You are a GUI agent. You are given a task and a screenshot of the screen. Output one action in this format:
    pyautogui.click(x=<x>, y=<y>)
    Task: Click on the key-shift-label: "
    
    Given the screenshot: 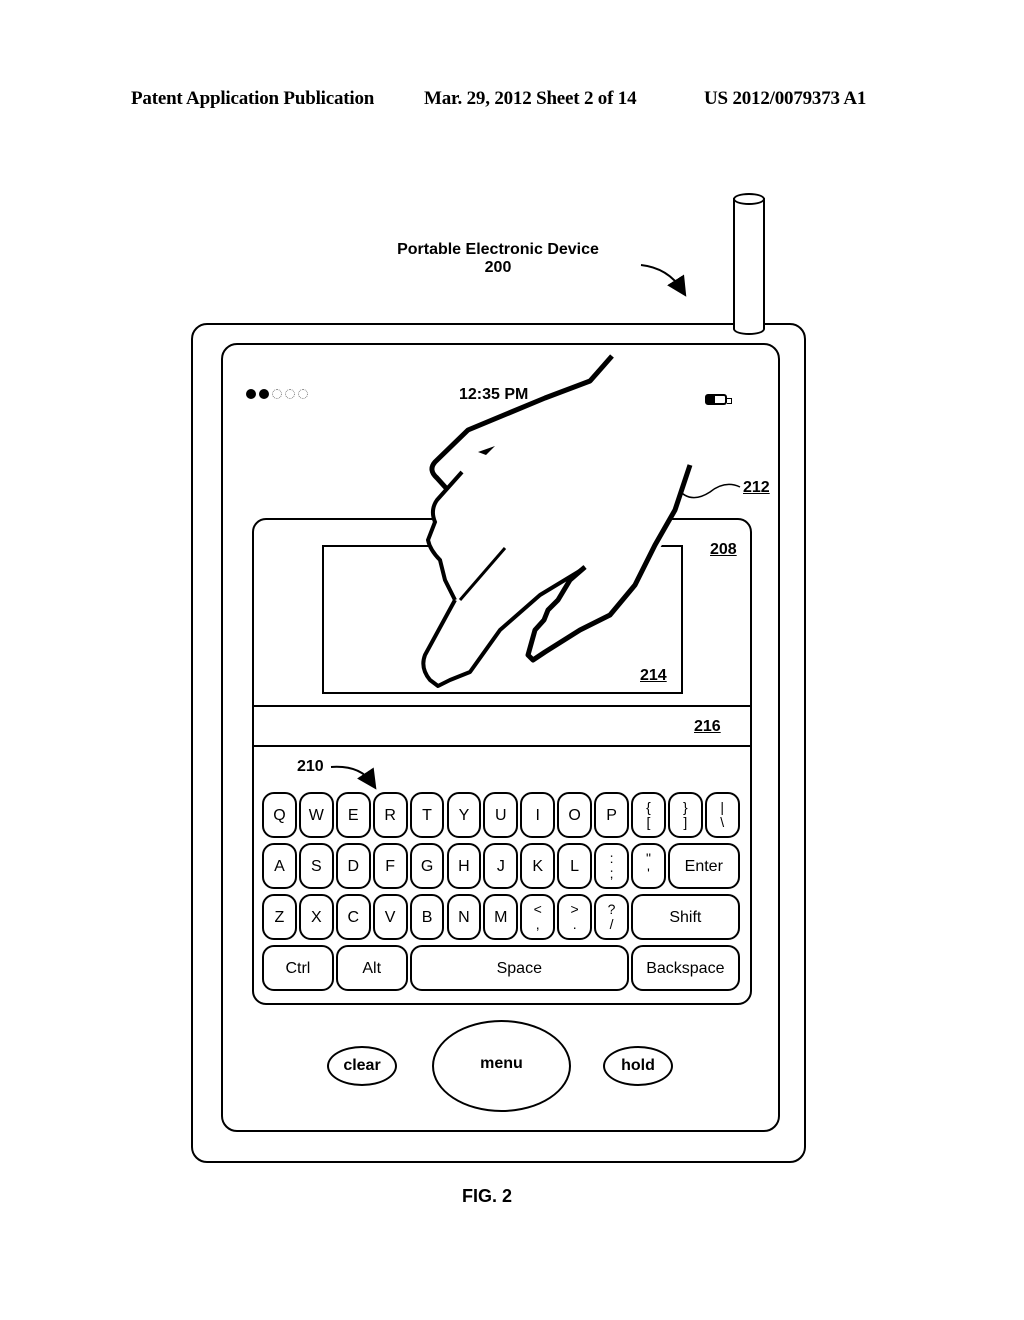 What is the action you would take?
    pyautogui.click(x=648, y=858)
    